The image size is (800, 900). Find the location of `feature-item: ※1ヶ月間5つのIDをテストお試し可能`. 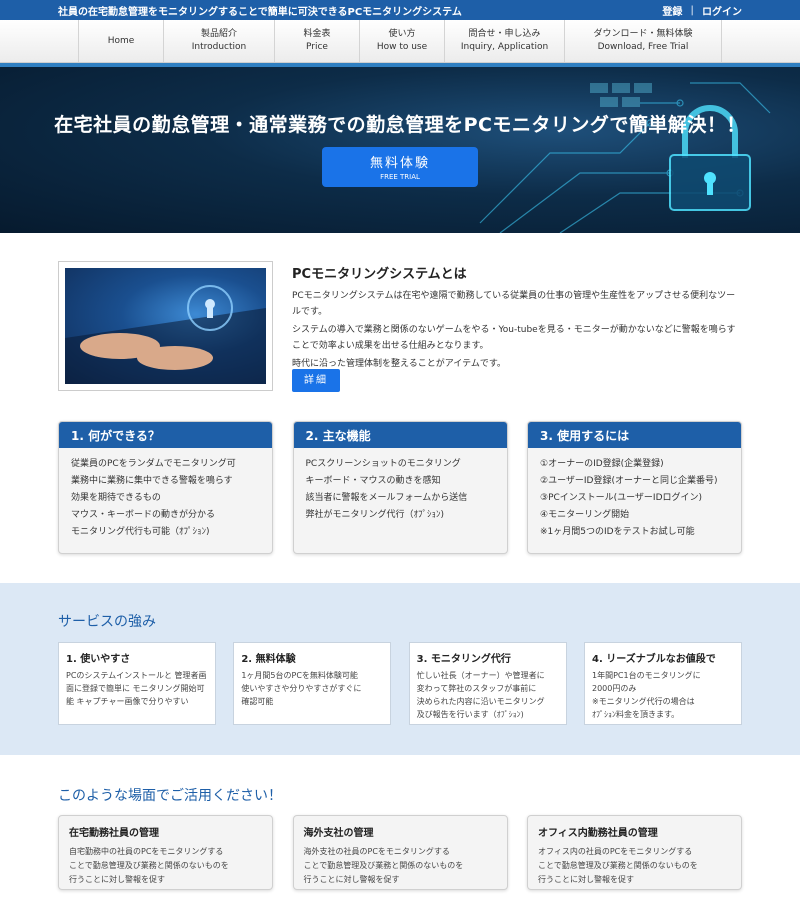

feature-item: ※1ヶ月間5つのIDをテストお試し可能 is located at coordinates (617, 532).